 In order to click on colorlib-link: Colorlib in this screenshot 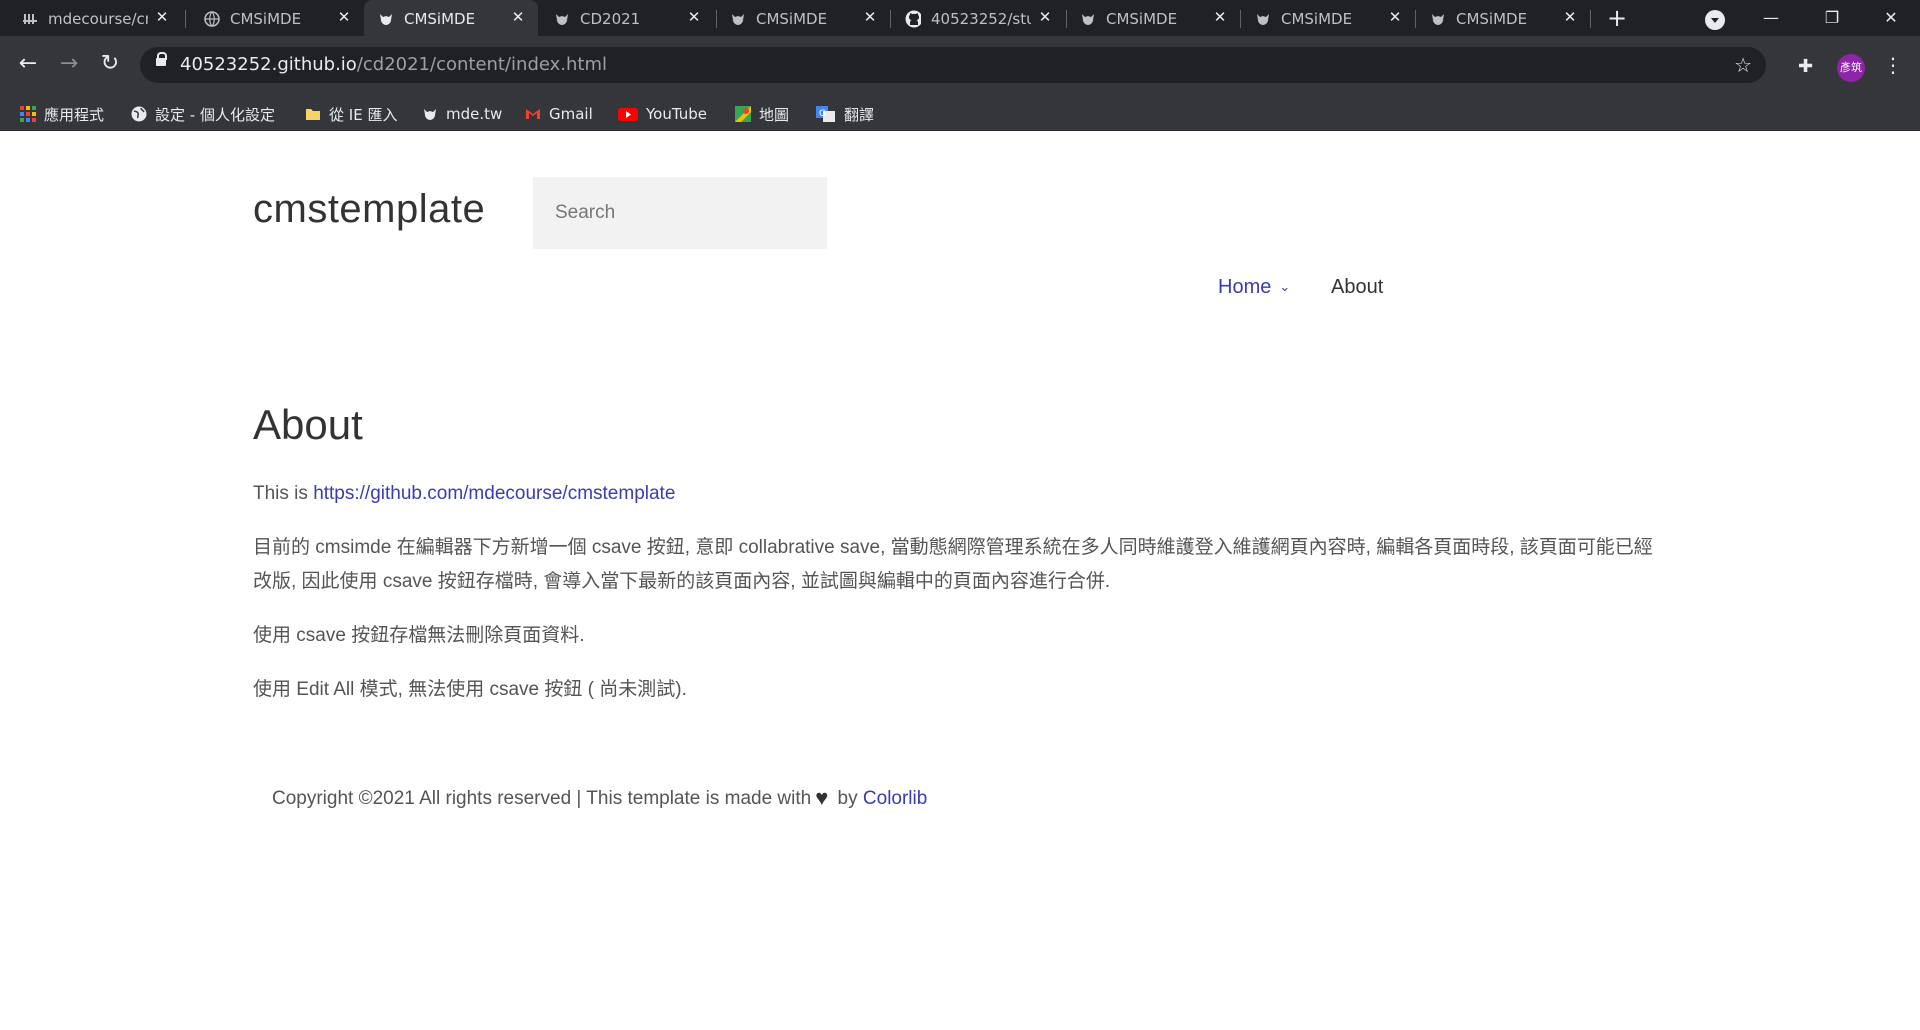, I will do `click(895, 798)`.